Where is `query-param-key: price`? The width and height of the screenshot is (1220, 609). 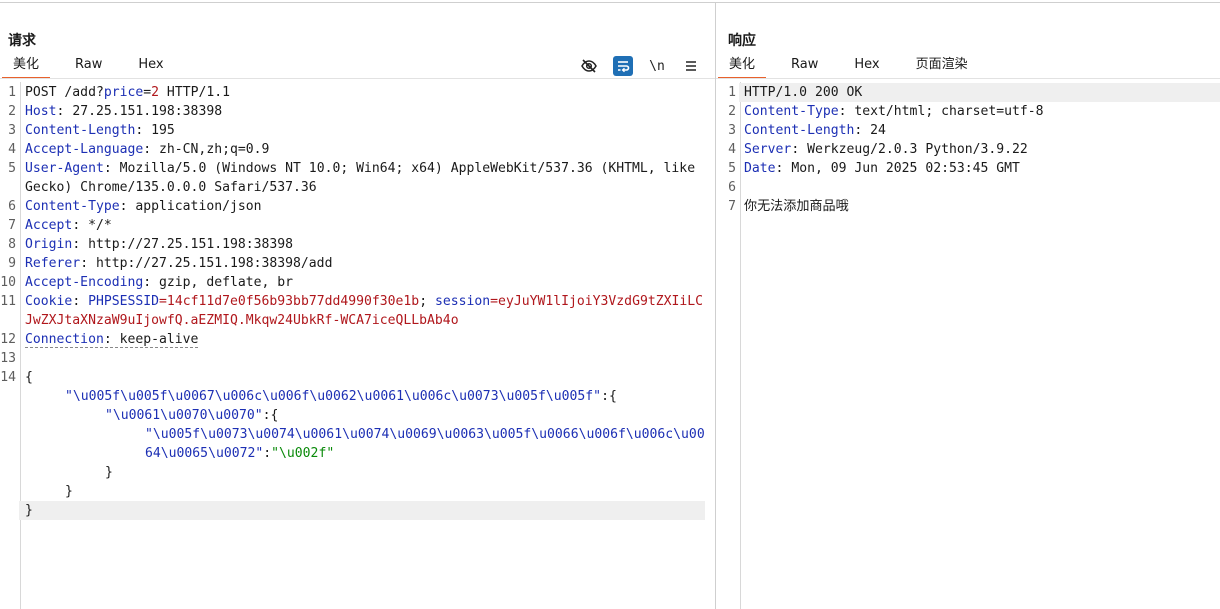 query-param-key: price is located at coordinates (123, 92).